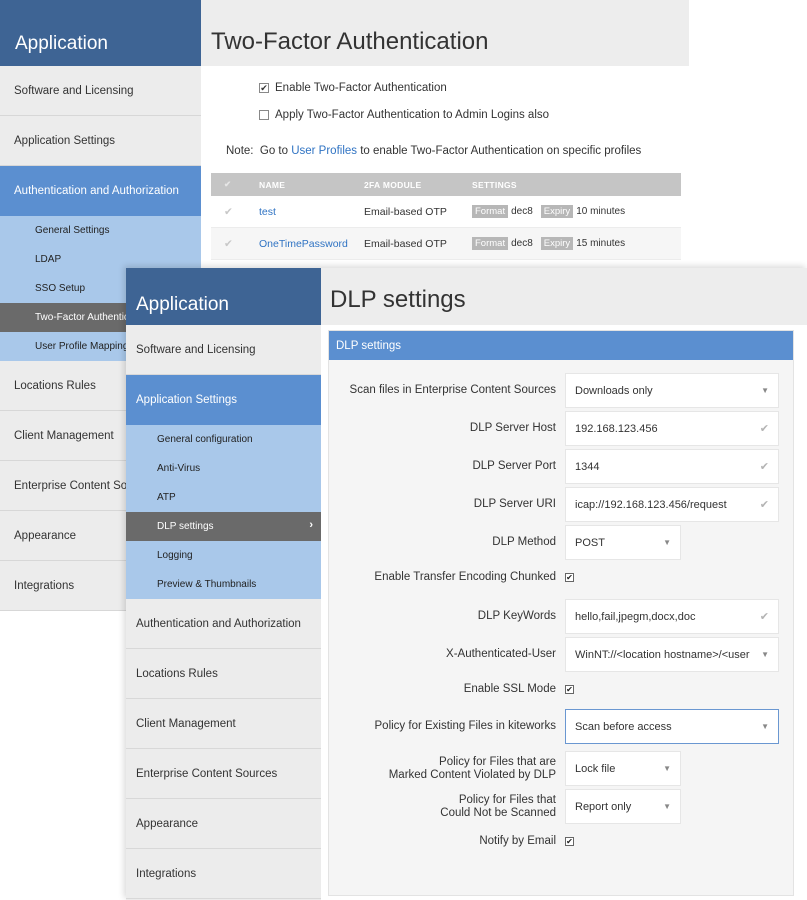 The image size is (807, 900). Describe the element at coordinates (590, 542) in the screenshot. I see `method-value: POST` at that location.